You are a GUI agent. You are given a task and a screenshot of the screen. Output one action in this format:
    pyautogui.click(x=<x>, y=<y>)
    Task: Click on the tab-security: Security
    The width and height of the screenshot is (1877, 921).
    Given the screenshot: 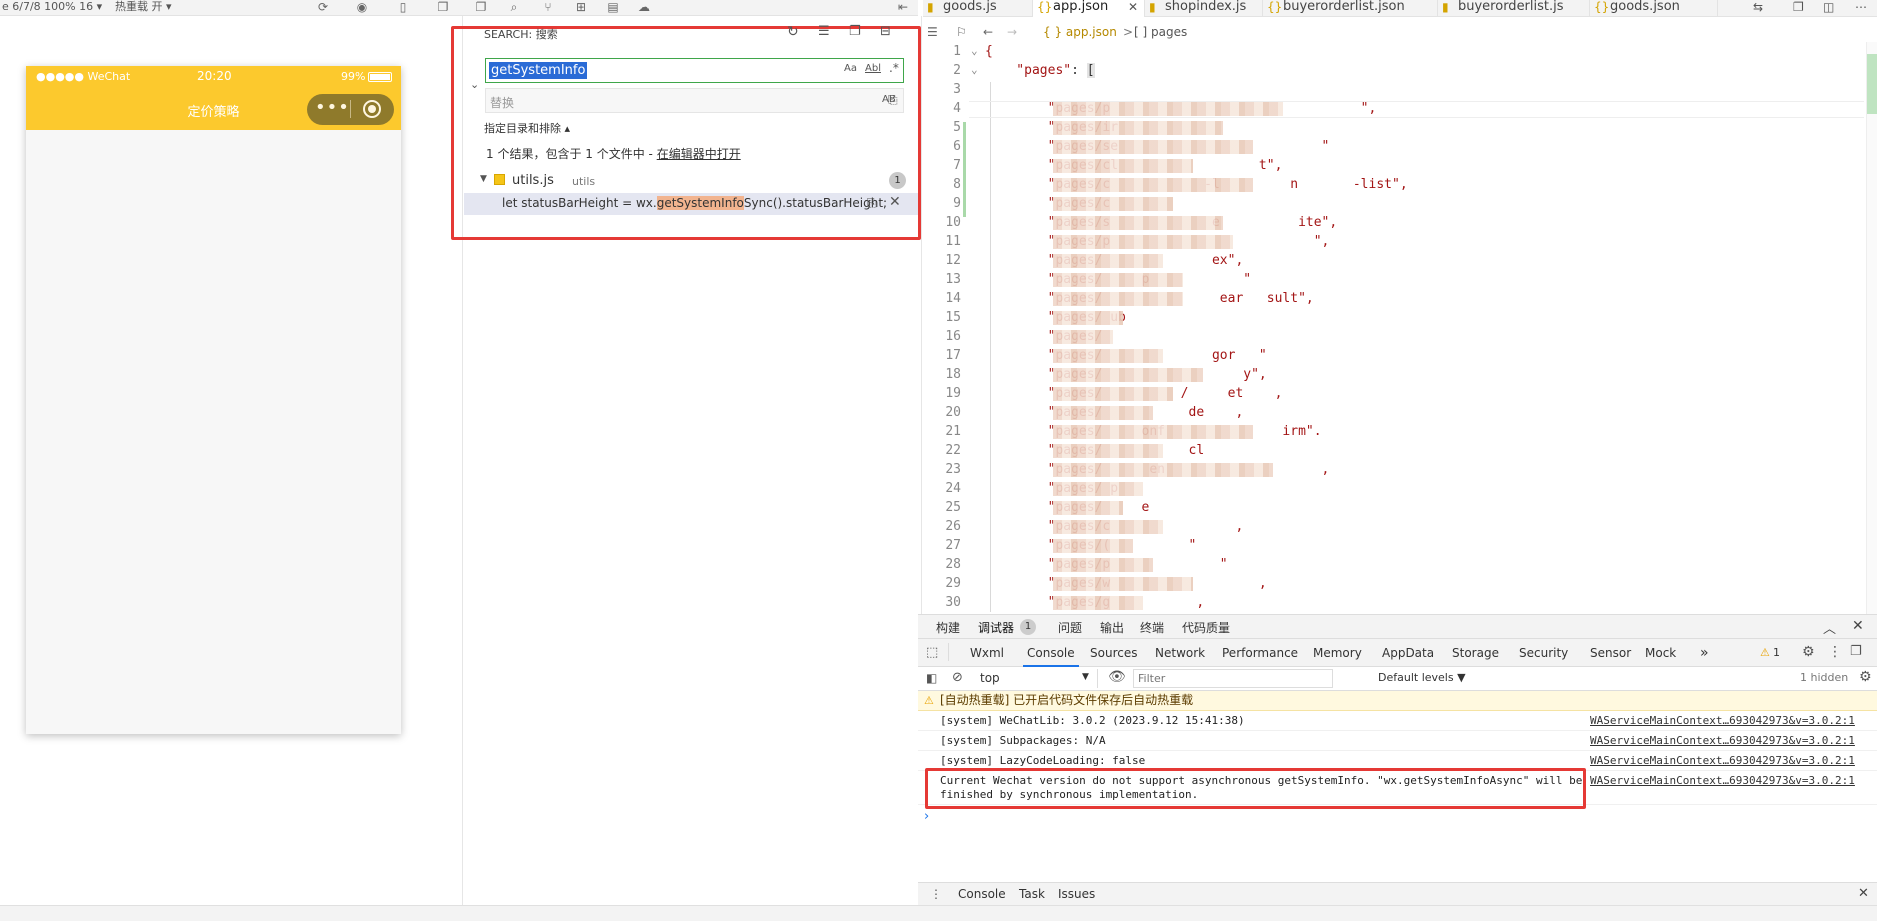 What is the action you would take?
    pyautogui.click(x=1543, y=653)
    